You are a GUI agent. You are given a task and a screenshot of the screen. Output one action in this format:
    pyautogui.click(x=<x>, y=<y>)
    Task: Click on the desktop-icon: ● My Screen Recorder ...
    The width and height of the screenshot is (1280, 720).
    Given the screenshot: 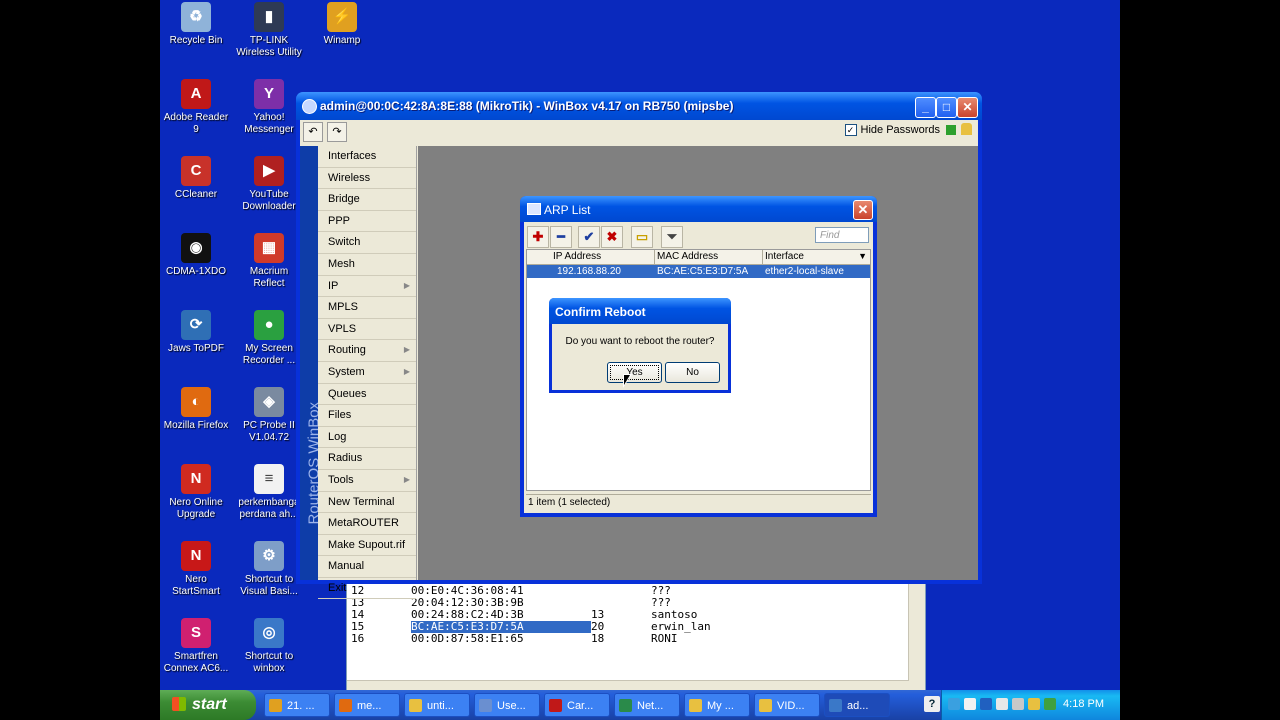 What is the action you would take?
    pyautogui.click(x=269, y=338)
    